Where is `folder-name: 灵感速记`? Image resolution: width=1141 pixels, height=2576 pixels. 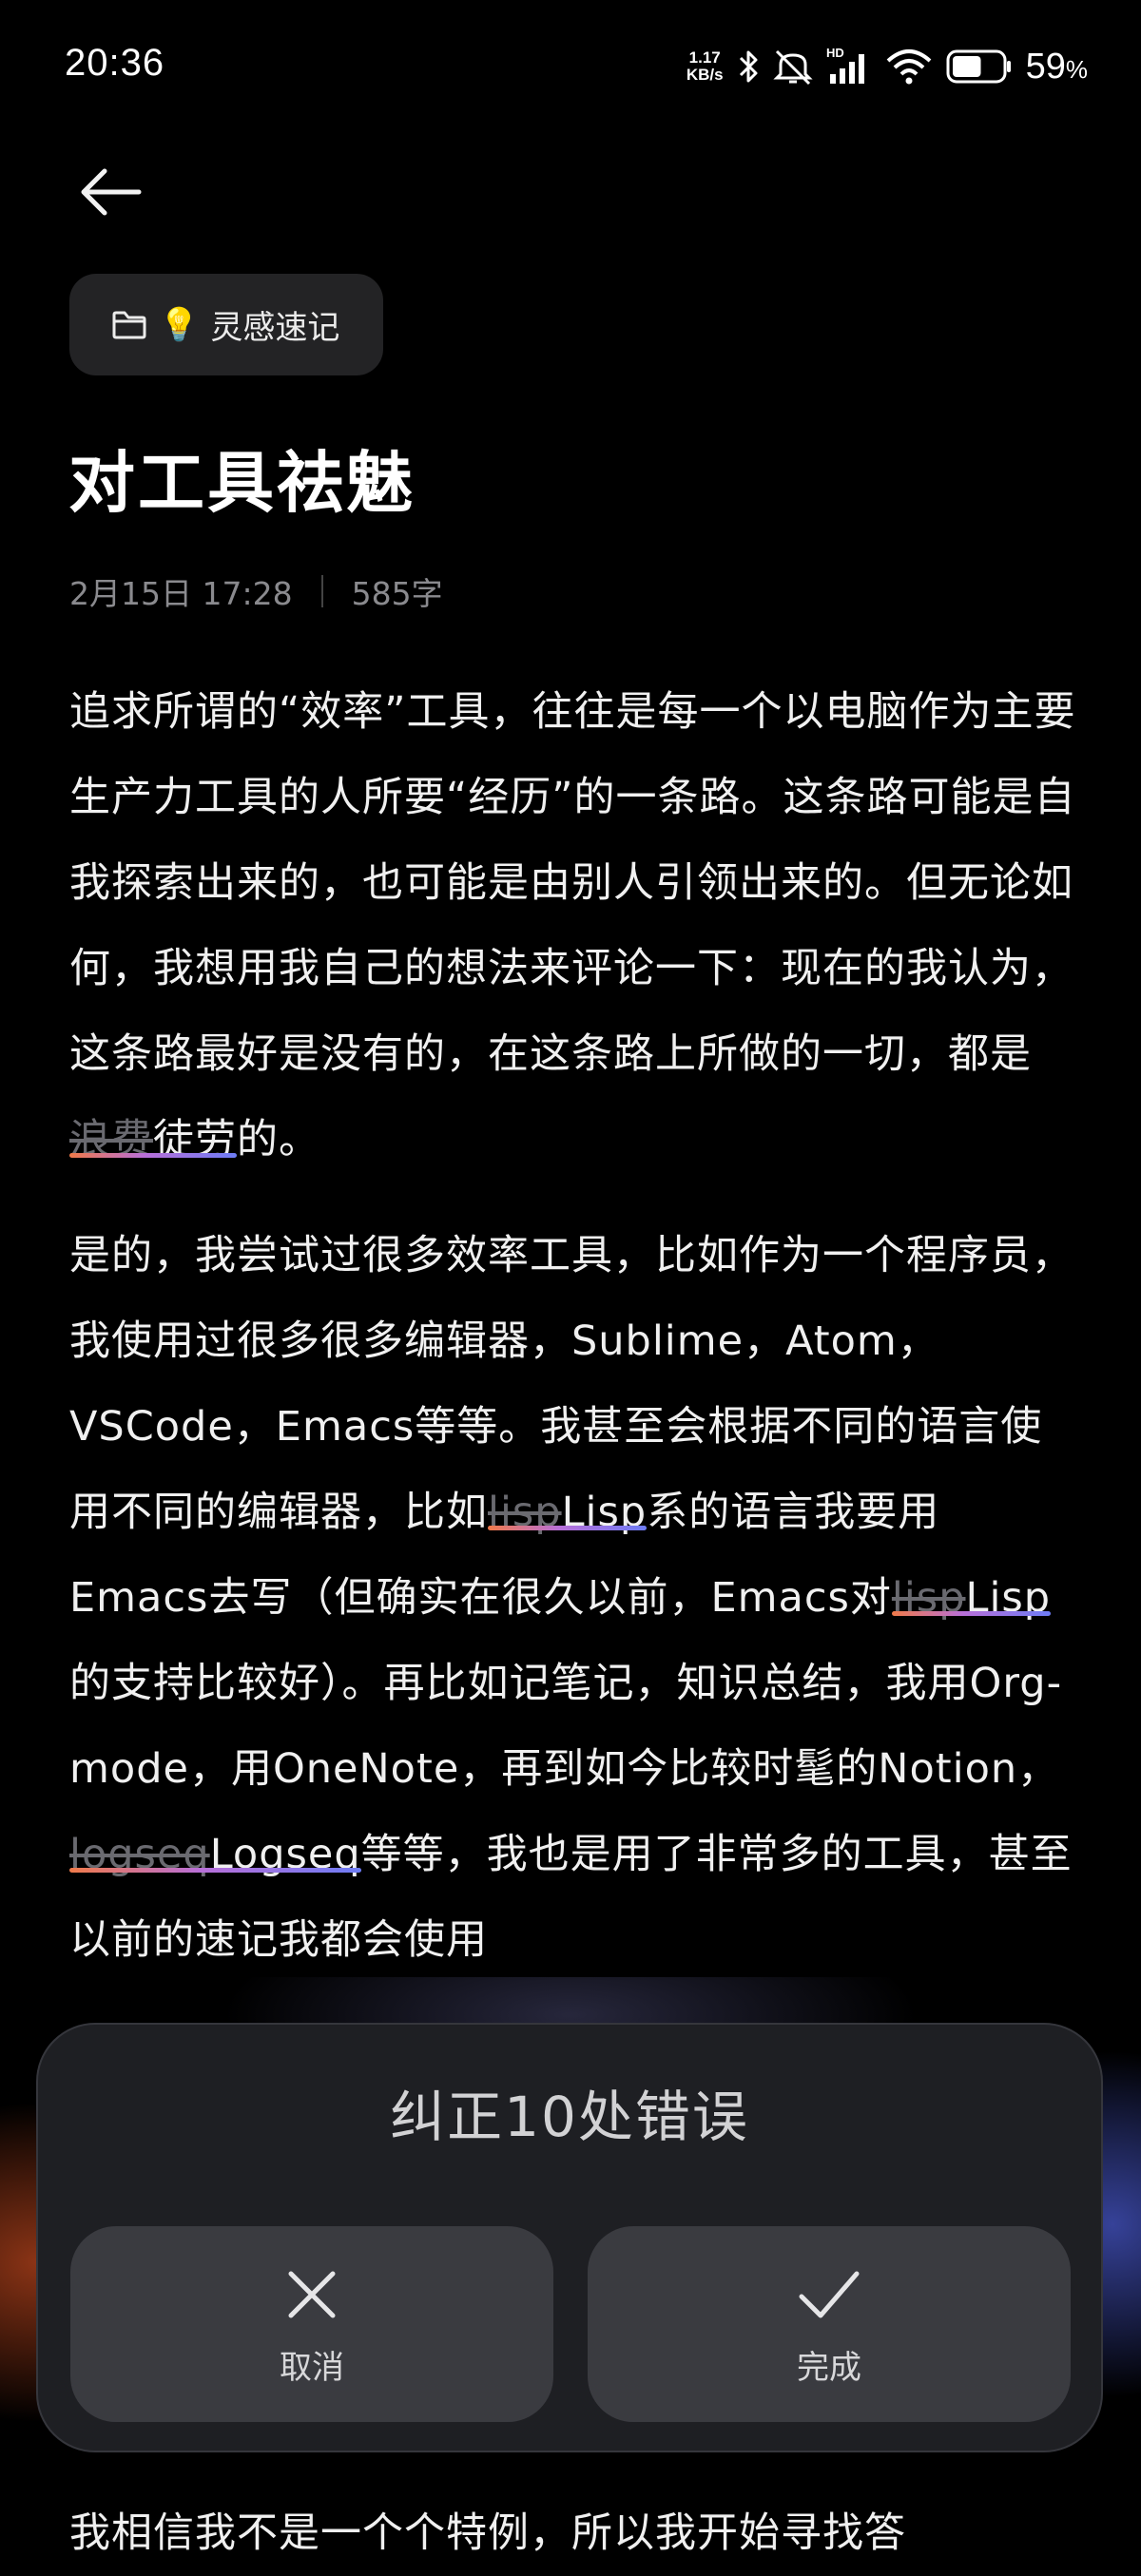 folder-name: 灵感速记 is located at coordinates (275, 328).